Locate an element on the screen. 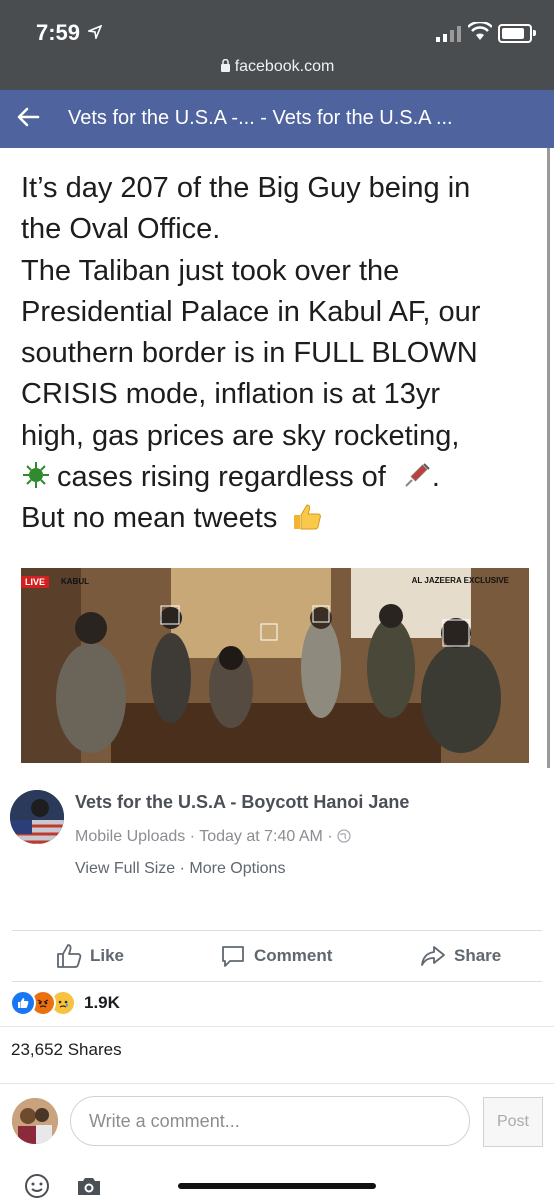 This screenshot has width=554, height=1200. thumbs-up-emoji-icon is located at coordinates (308, 517).